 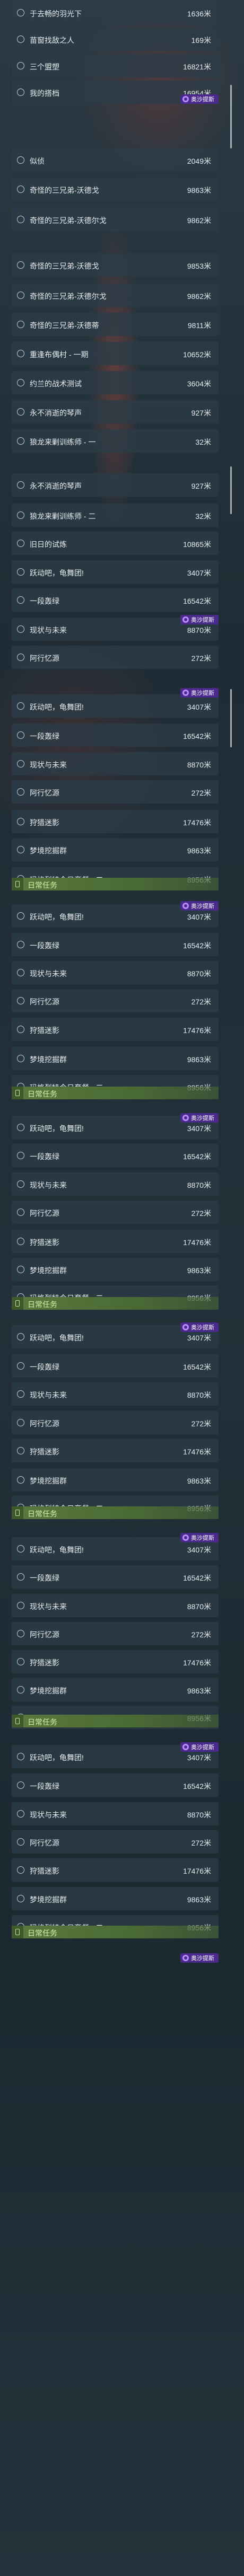 What do you see at coordinates (116, 65) in the screenshot?
I see `quest-row: 三个盟塑 16821米` at bounding box center [116, 65].